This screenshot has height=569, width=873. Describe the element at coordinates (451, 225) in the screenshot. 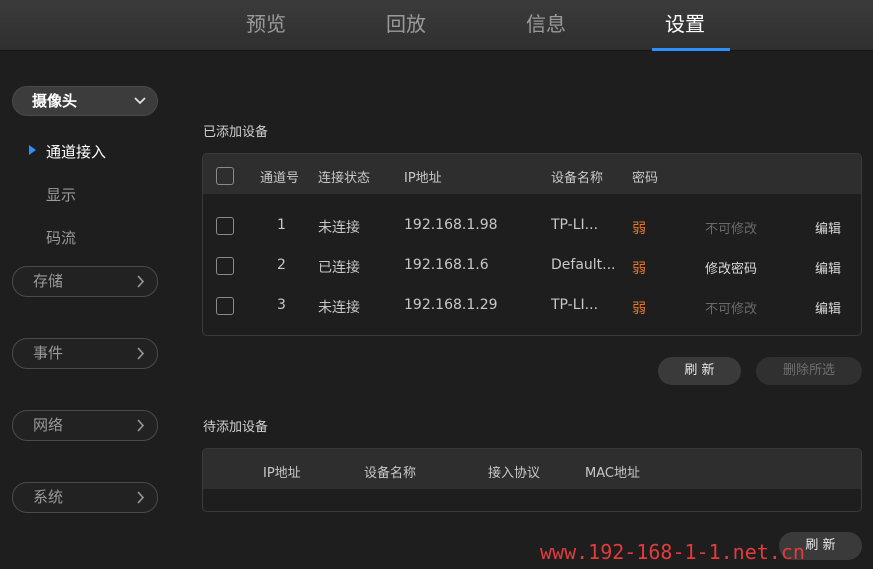

I see `row-ip: 192.168.1.98` at that location.